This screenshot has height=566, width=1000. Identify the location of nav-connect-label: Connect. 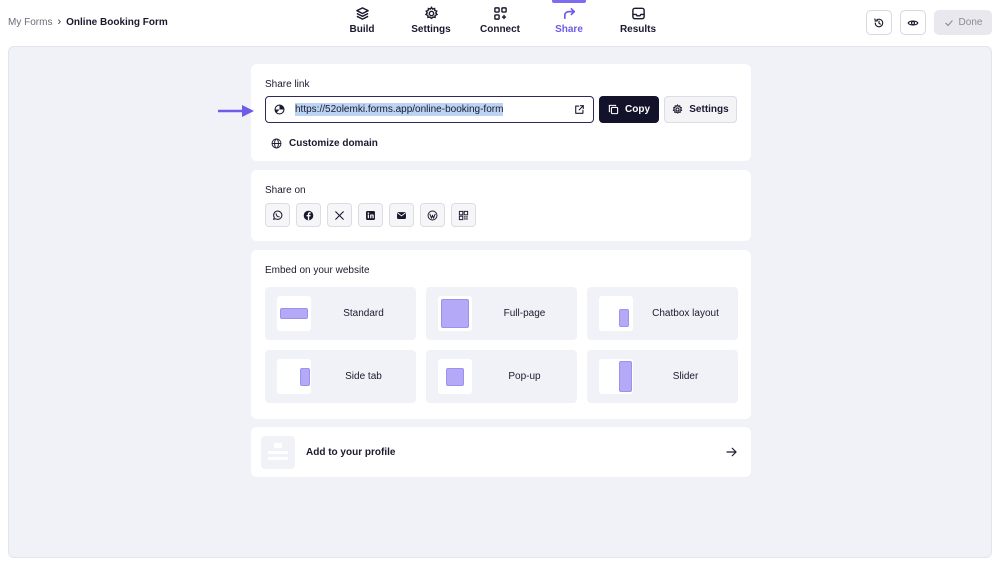
(500, 29).